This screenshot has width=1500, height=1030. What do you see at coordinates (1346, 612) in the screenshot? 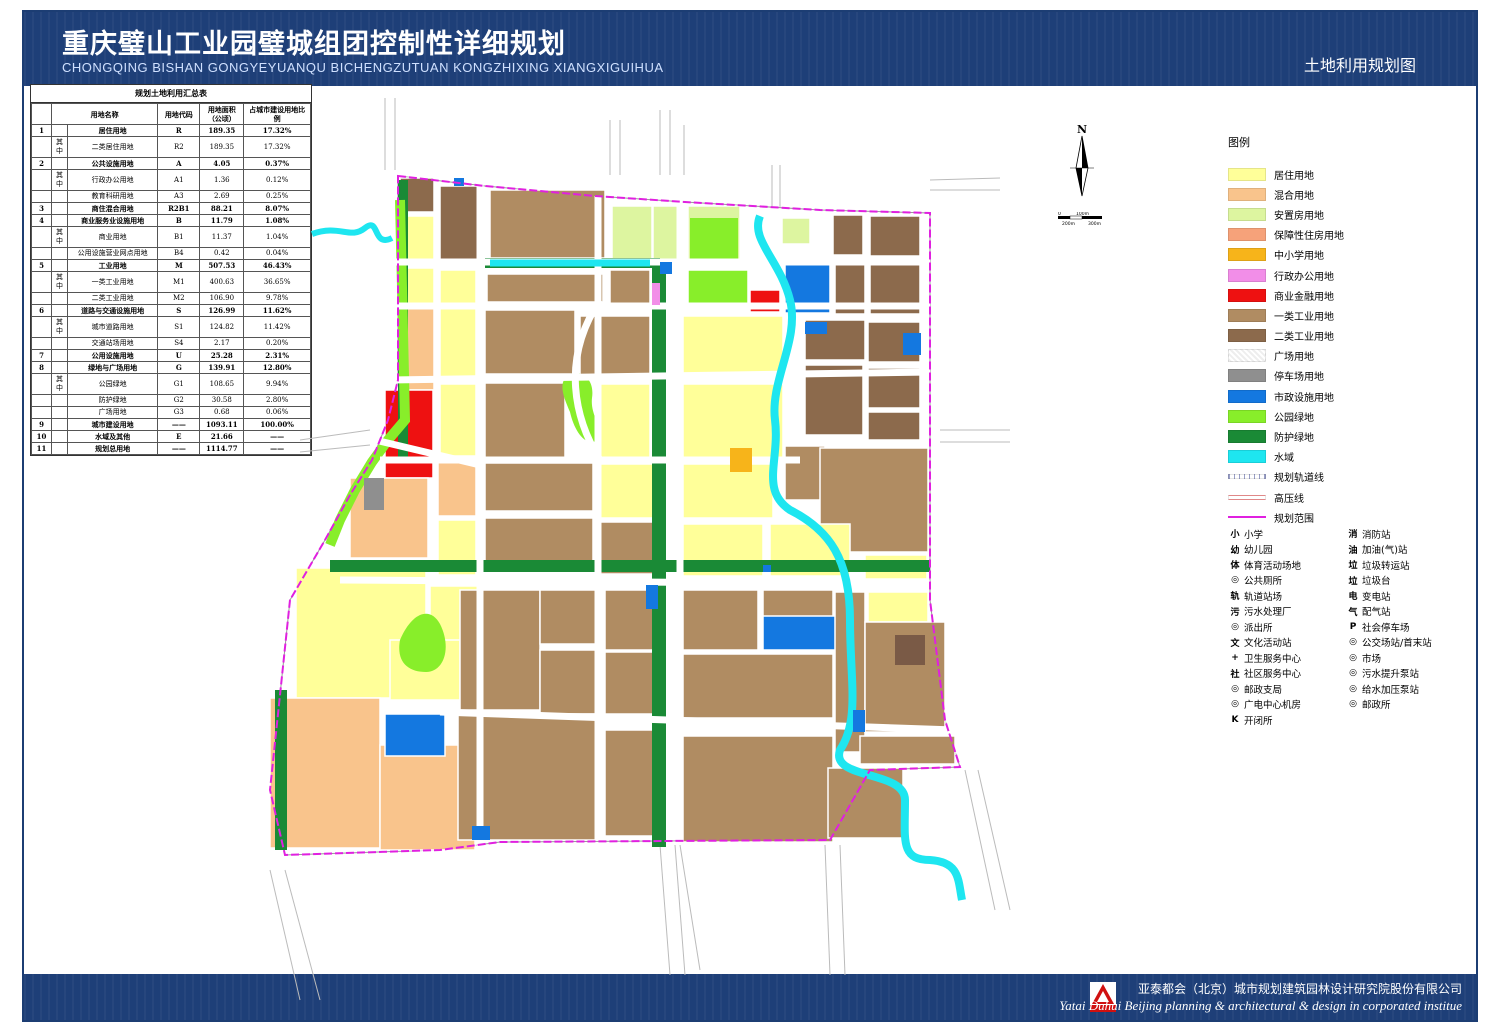
I see `symbol-row: 污污水处理厂气配气站` at bounding box center [1346, 612].